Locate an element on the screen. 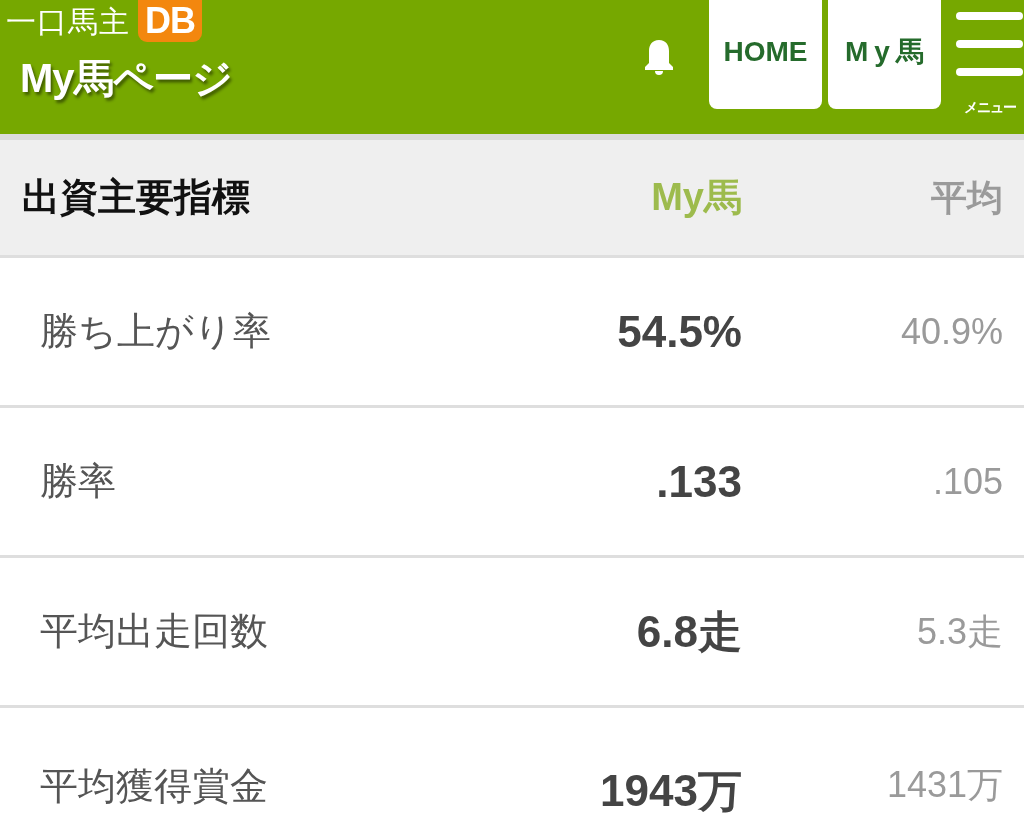 This screenshot has width=1024, height=816. average-value: 1431万 is located at coordinates (944, 785).